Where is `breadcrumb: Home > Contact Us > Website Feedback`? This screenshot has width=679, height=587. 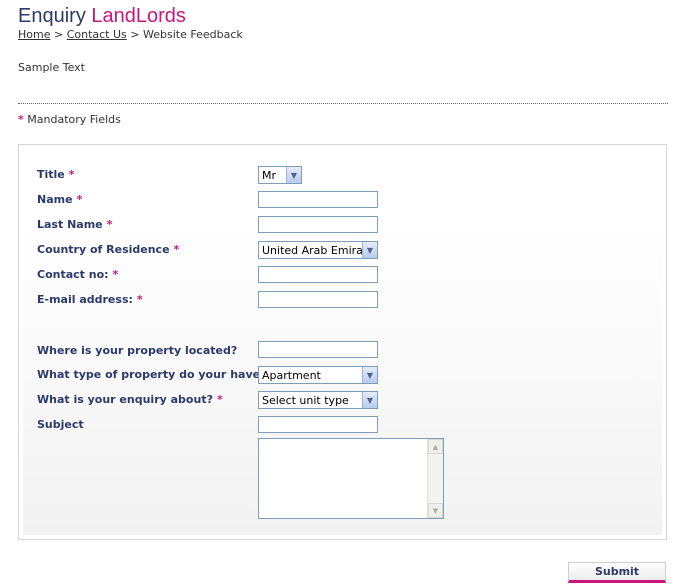
breadcrumb: Home > Contact Us > Website Feedback is located at coordinates (130, 34).